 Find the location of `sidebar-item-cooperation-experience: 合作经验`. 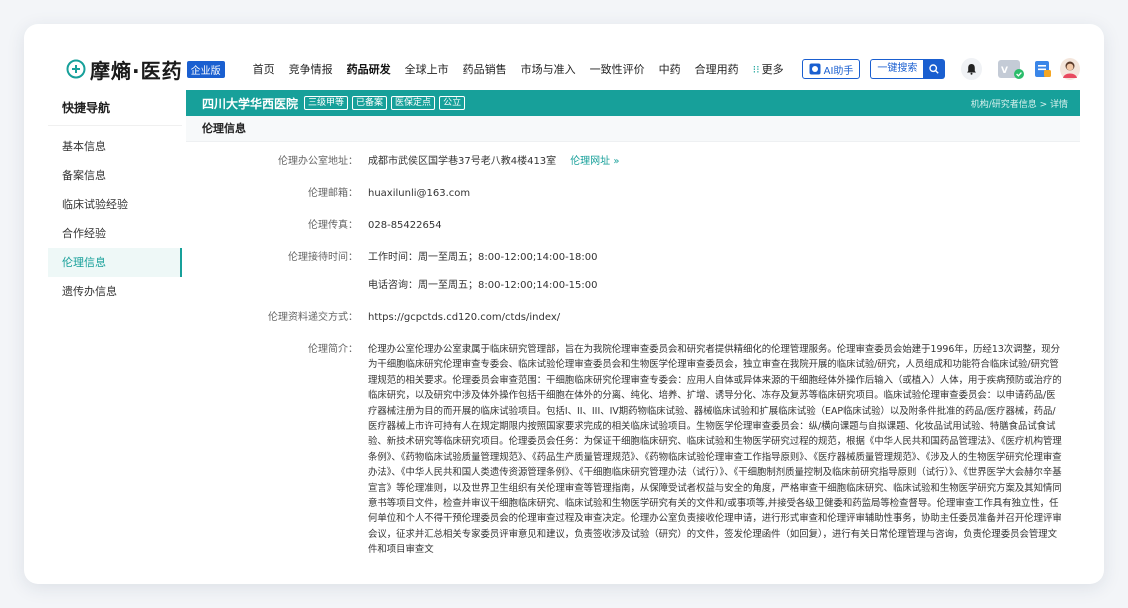

sidebar-item-cooperation-experience: 合作经验 is located at coordinates (115, 233).